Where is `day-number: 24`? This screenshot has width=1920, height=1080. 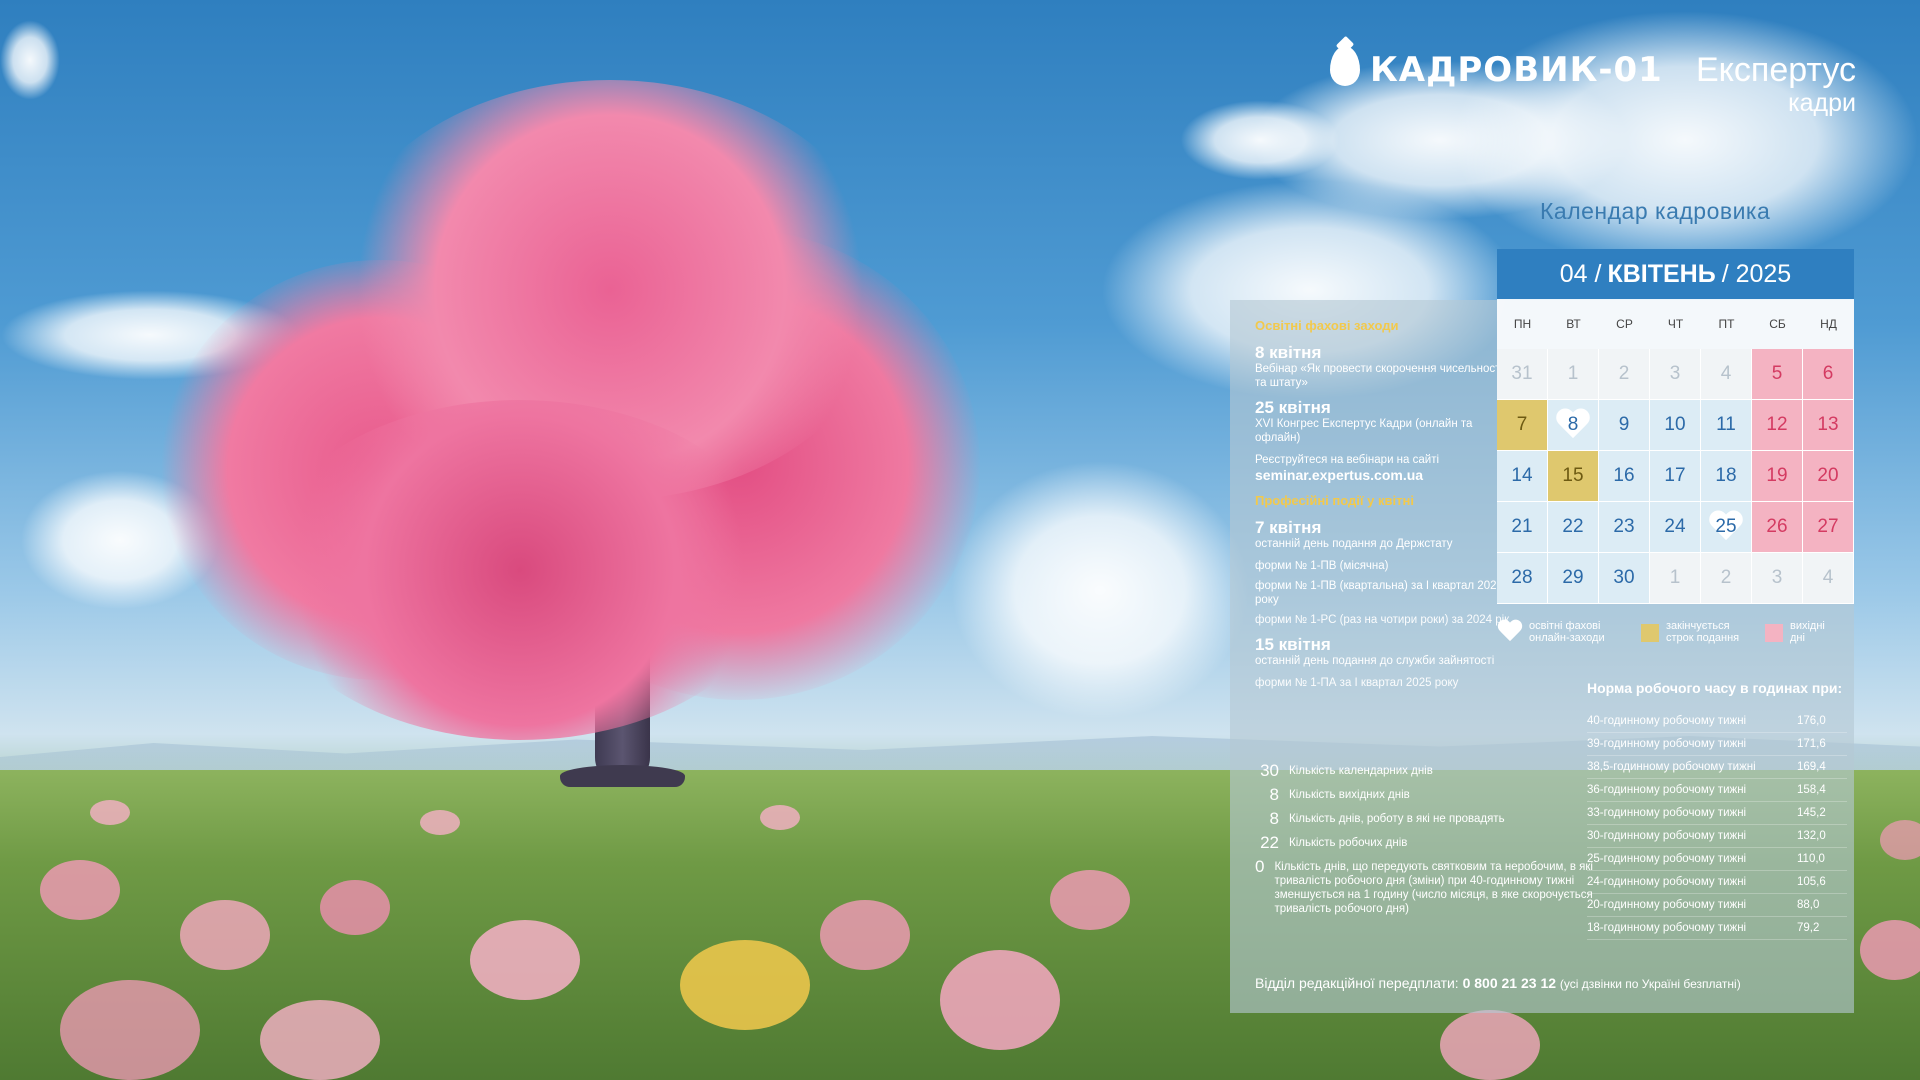
day-number: 24 is located at coordinates (1675, 526).